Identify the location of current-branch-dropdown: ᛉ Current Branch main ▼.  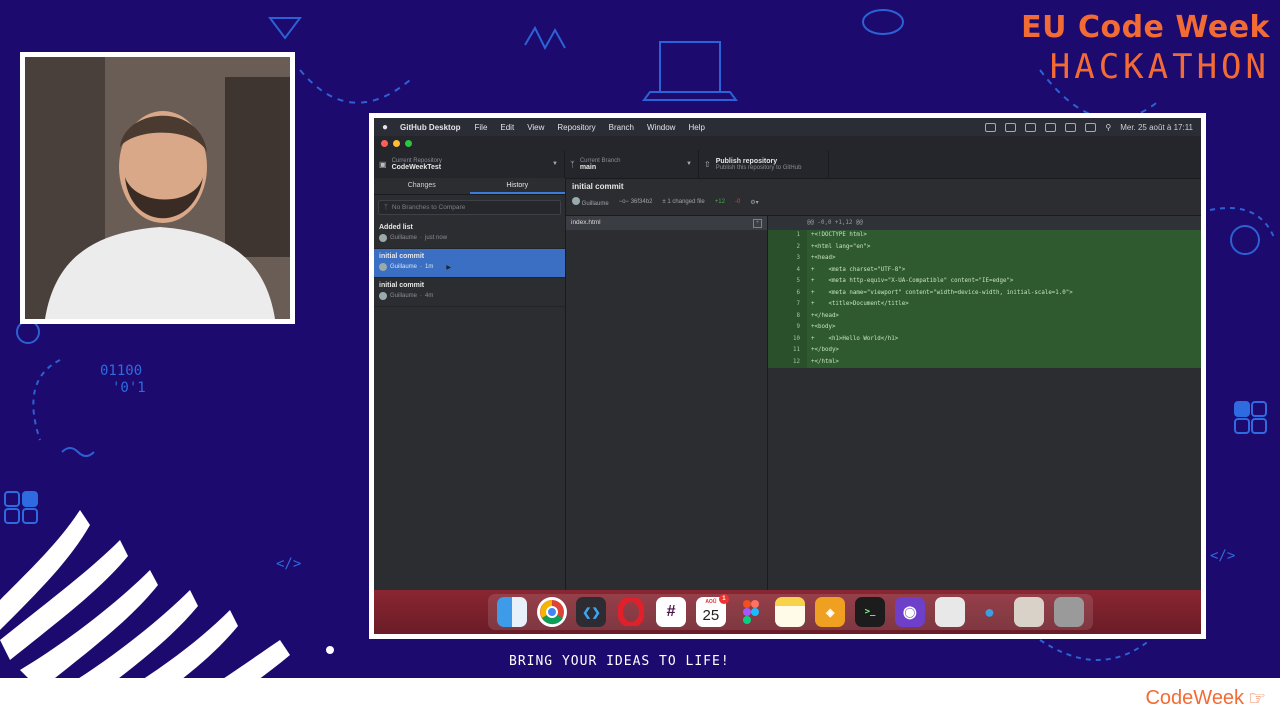
(632, 164).